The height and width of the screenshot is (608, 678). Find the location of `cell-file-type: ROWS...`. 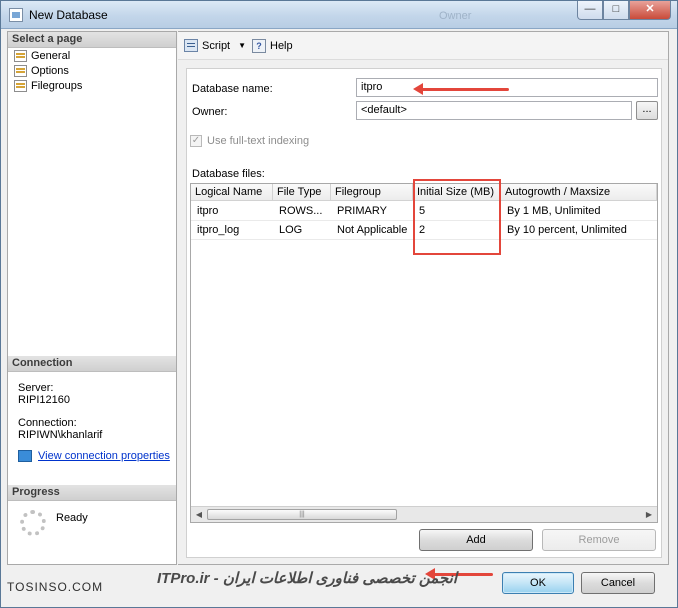

cell-file-type: ROWS... is located at coordinates (302, 211).